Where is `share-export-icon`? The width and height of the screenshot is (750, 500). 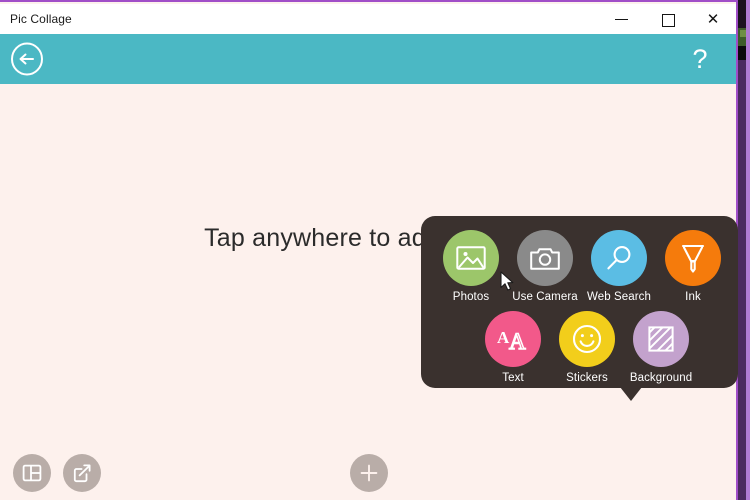
share-export-icon is located at coordinates (82, 473).